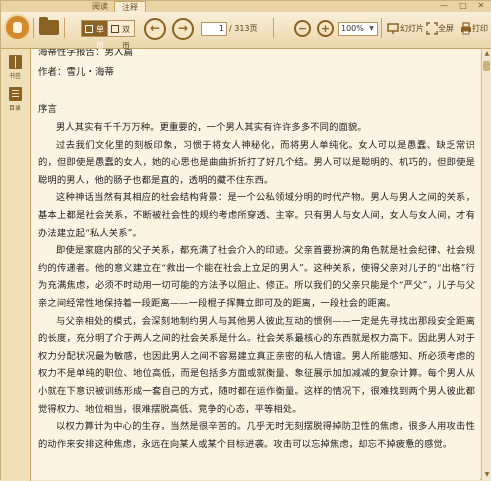 The height and width of the screenshot is (481, 491). I want to click on scroll-down-icon: ▼, so click(487, 475).